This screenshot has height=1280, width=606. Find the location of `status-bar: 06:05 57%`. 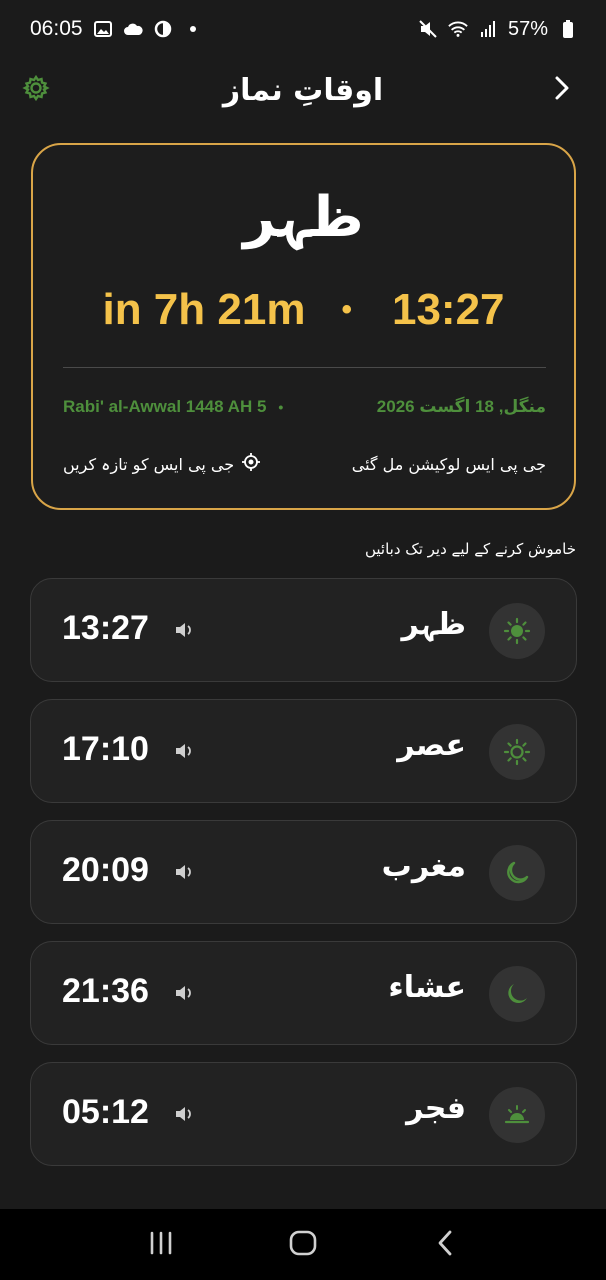

status-bar: 06:05 57% is located at coordinates (303, 29).